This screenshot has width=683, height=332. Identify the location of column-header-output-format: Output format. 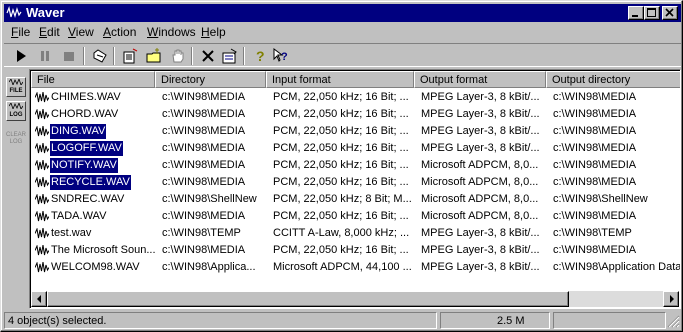
(480, 79).